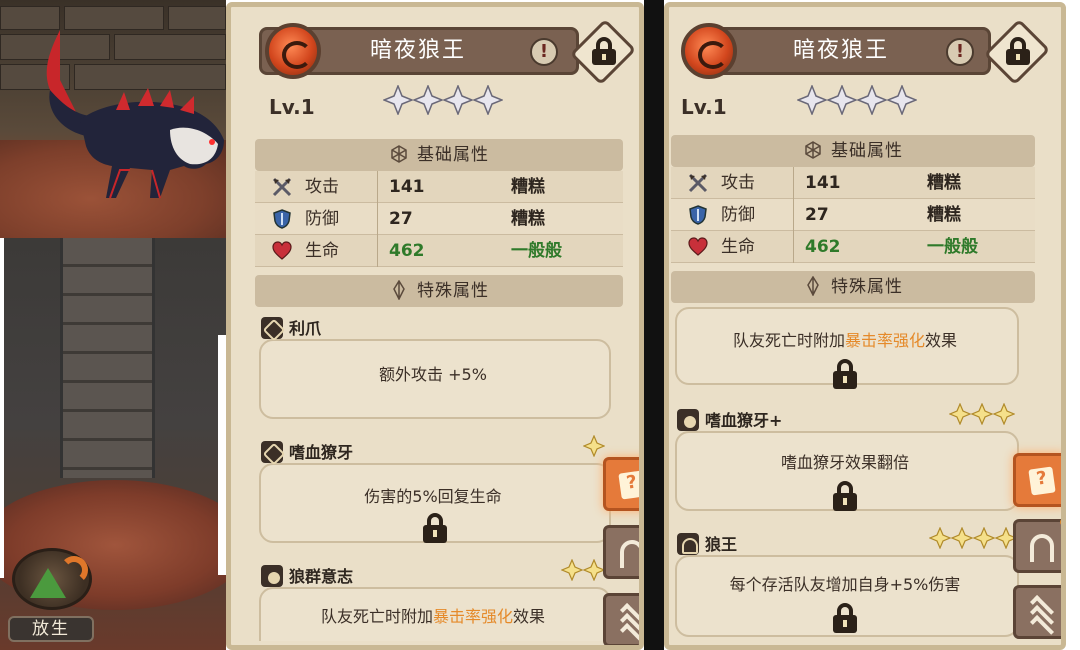  What do you see at coordinates (51, 629) in the screenshot?
I see `release-label: 放生` at bounding box center [51, 629].